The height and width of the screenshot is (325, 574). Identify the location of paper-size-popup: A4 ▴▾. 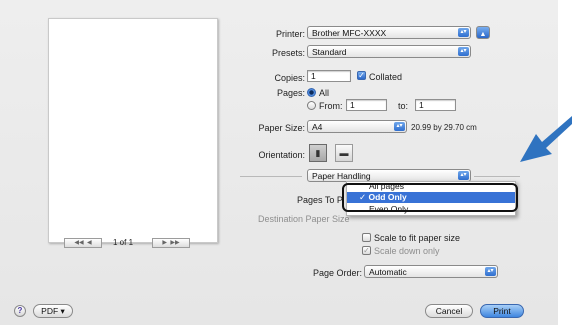
(357, 126).